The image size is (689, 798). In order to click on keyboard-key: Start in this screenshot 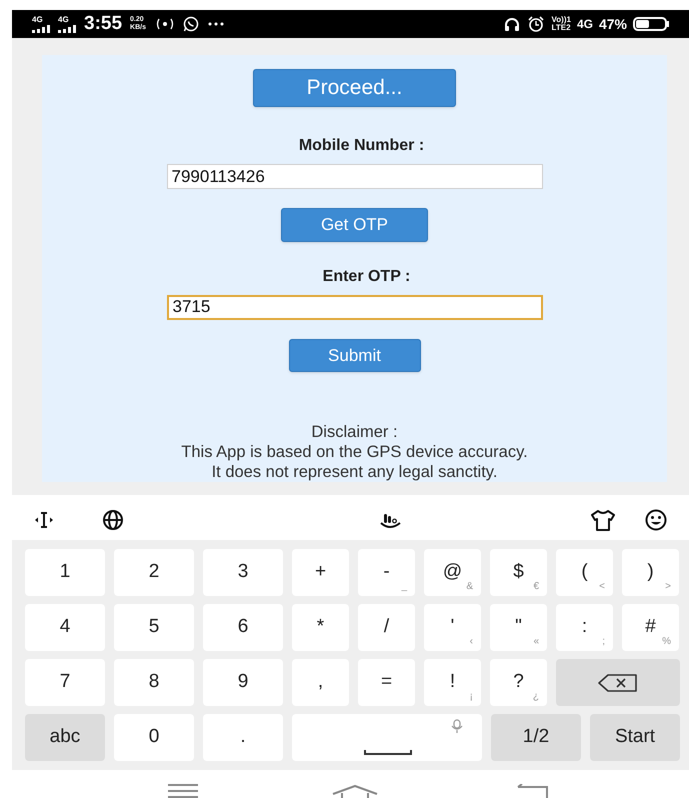, I will do `click(635, 737)`.